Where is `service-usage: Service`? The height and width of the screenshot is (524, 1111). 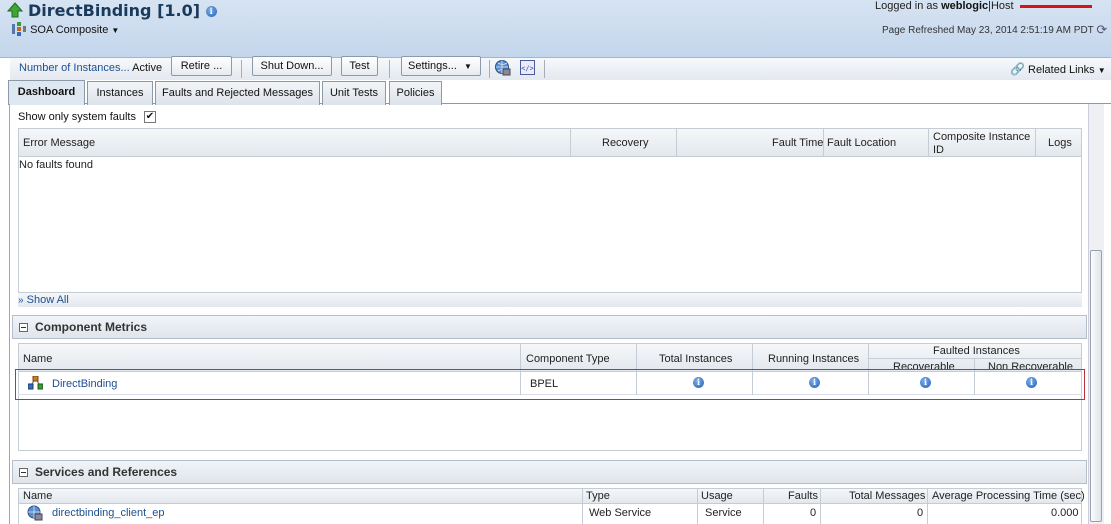
service-usage: Service is located at coordinates (723, 513).